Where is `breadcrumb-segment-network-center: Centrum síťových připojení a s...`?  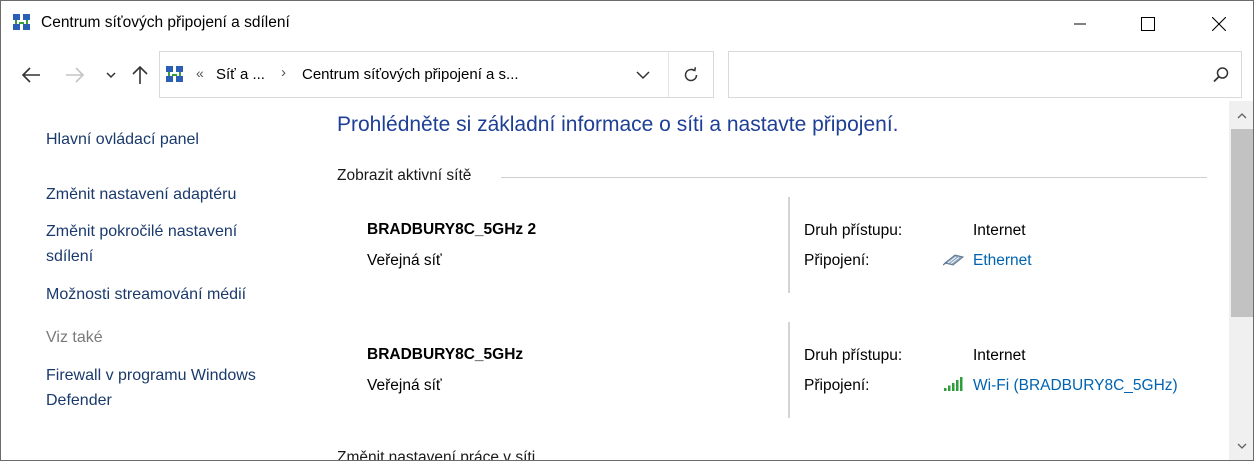
breadcrumb-segment-network-center: Centrum síťových připojení a s... is located at coordinates (410, 74).